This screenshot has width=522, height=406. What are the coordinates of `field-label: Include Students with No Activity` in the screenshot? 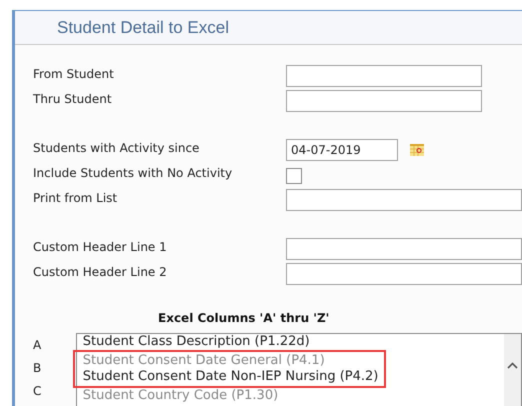 It's located at (133, 173).